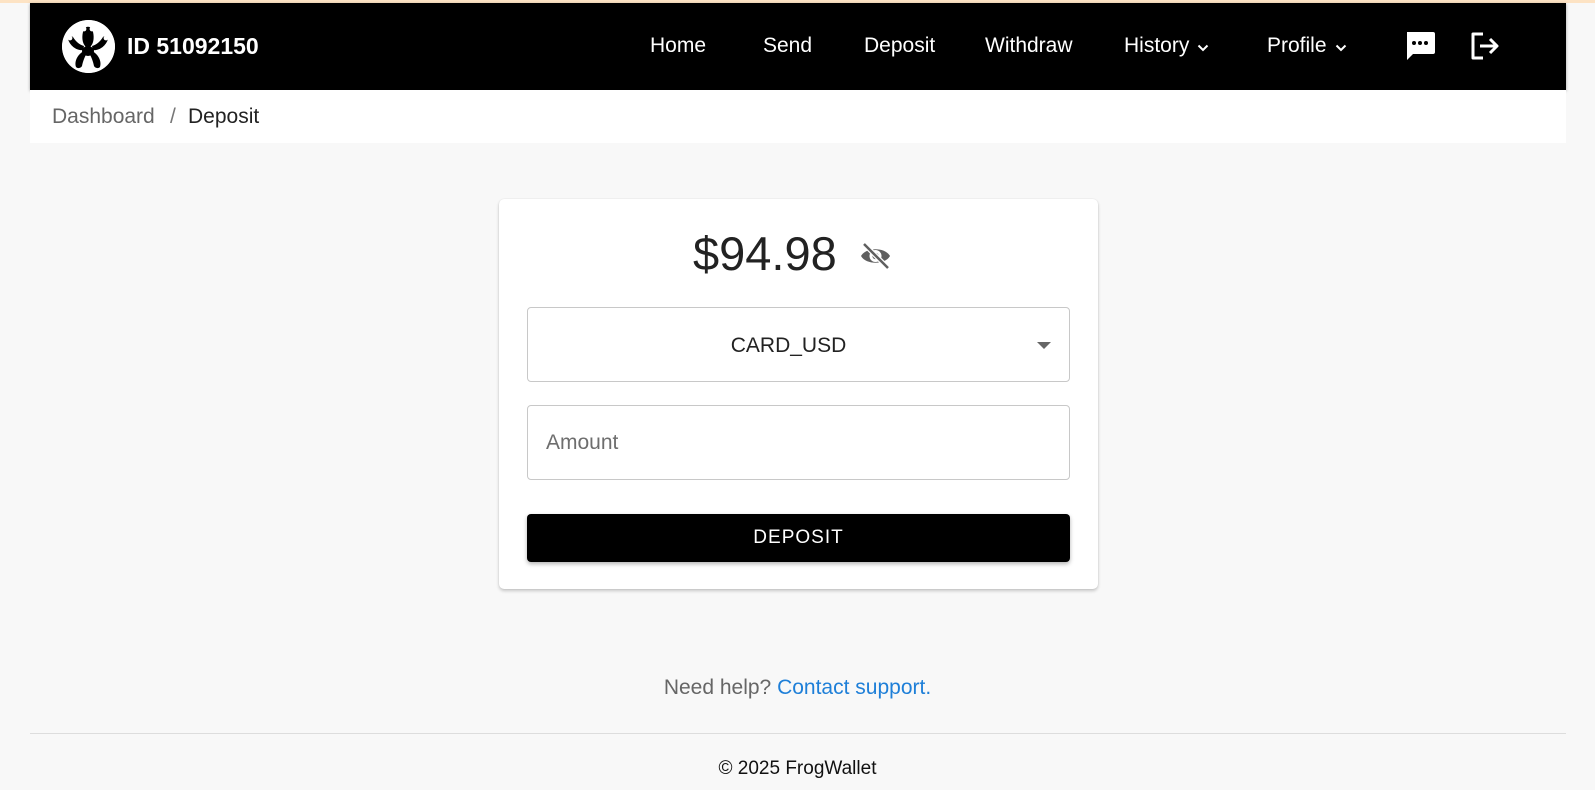  I want to click on deposit-method-select: CARD_USD, so click(798, 344).